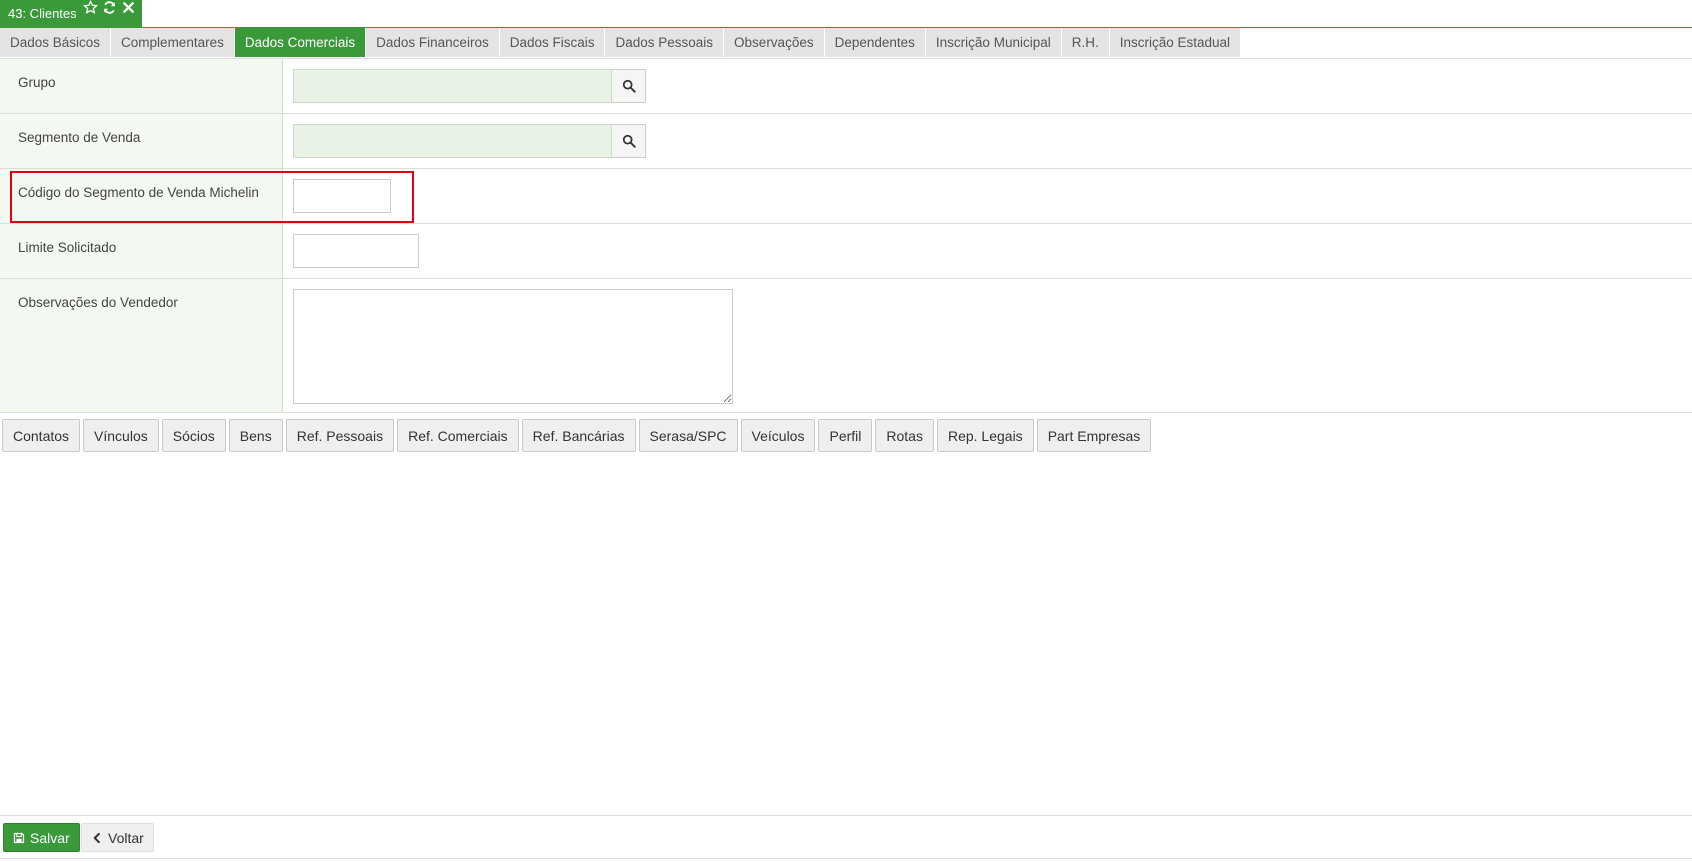 The image size is (1692, 862). What do you see at coordinates (846, 858) in the screenshot?
I see `footer-bottom-divider` at bounding box center [846, 858].